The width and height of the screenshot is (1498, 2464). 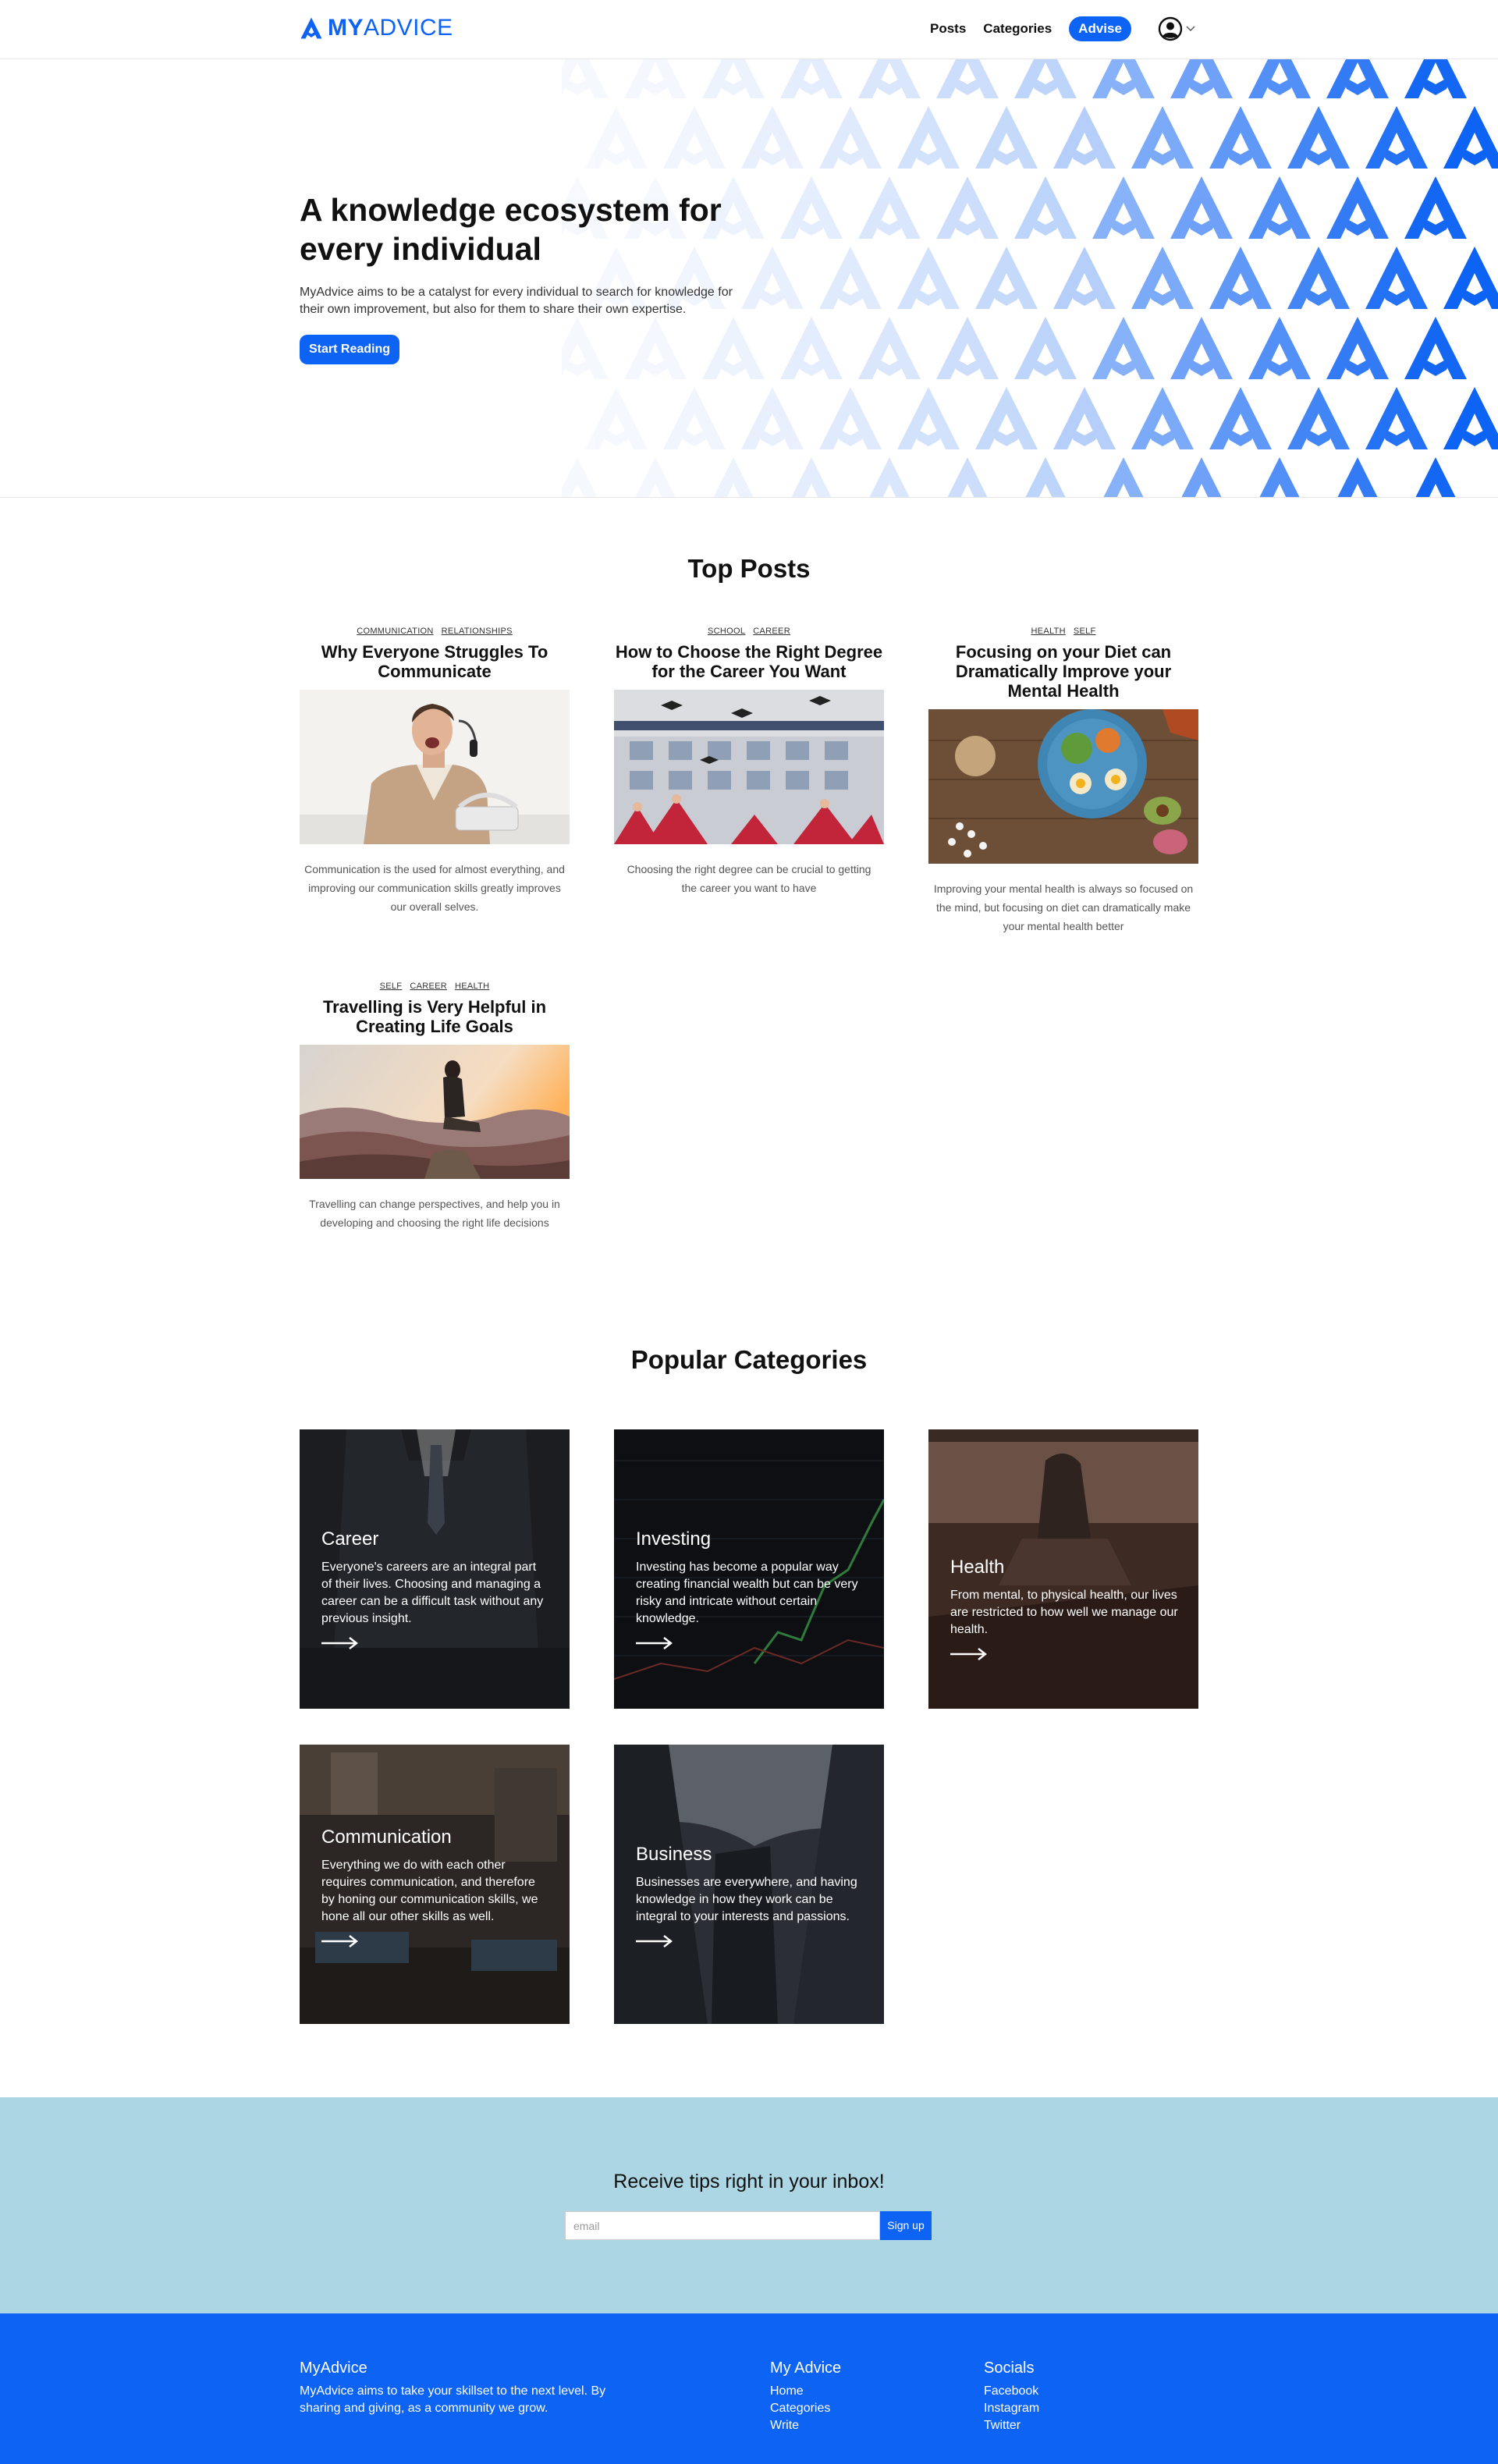 What do you see at coordinates (906, 2225) in the screenshot?
I see `signup-button: Sign up` at bounding box center [906, 2225].